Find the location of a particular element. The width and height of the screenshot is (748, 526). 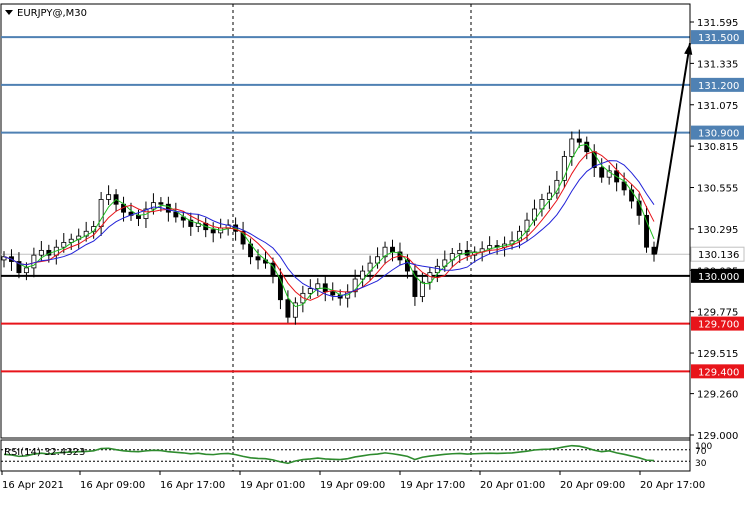

symbol-title: EURJPY@,M30 is located at coordinates (52, 13).